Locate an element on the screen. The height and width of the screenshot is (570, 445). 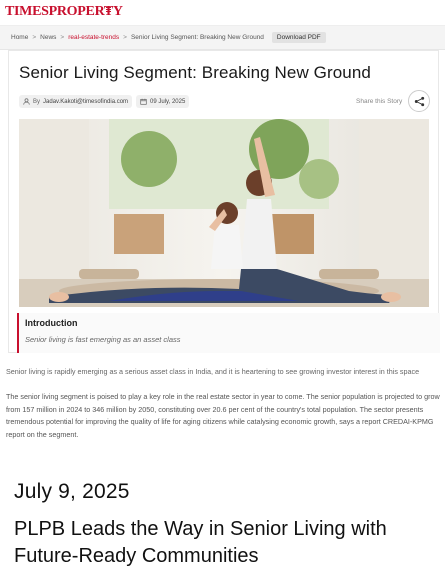
share-icon is located at coordinates (419, 101).